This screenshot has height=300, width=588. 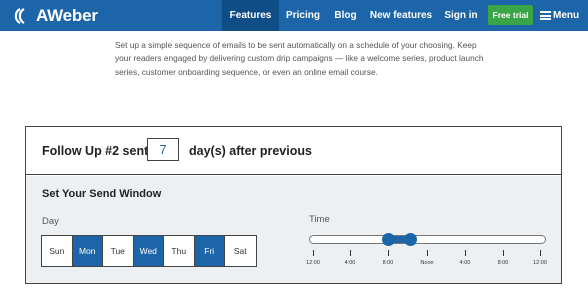 I want to click on nav-features: Features, so click(x=250, y=15).